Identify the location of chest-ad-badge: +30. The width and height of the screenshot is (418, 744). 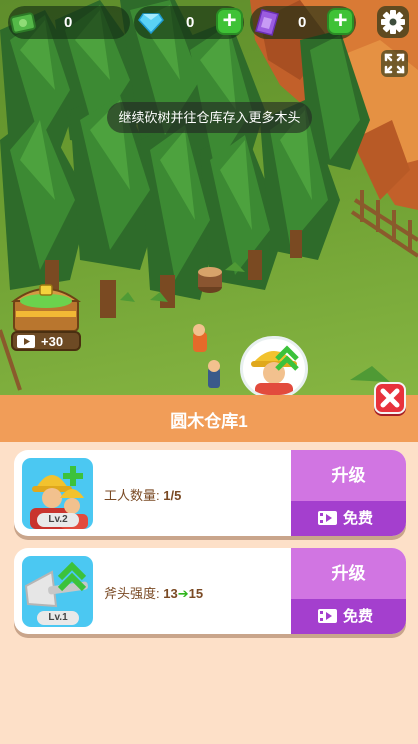
(46, 341).